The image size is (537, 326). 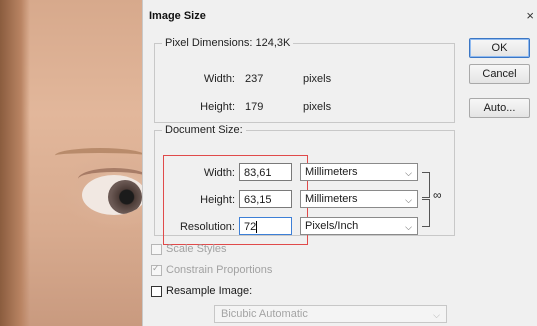 What do you see at coordinates (331, 199) in the screenshot?
I see `doc-height-unit: Millimeters` at bounding box center [331, 199].